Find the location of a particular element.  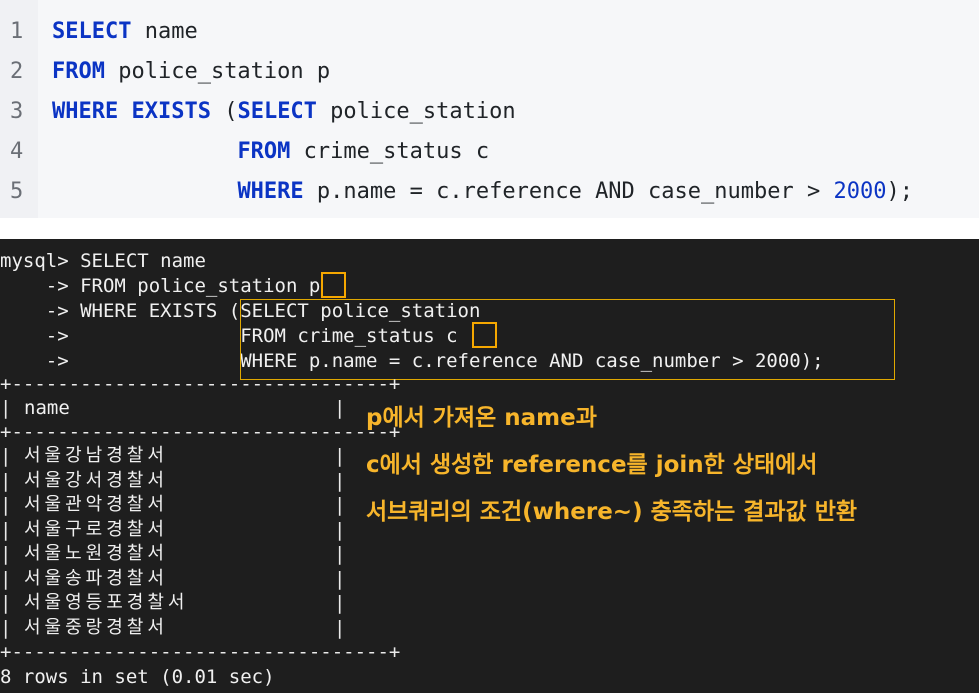

code-line: 1 SELECT name is located at coordinates (489, 32).